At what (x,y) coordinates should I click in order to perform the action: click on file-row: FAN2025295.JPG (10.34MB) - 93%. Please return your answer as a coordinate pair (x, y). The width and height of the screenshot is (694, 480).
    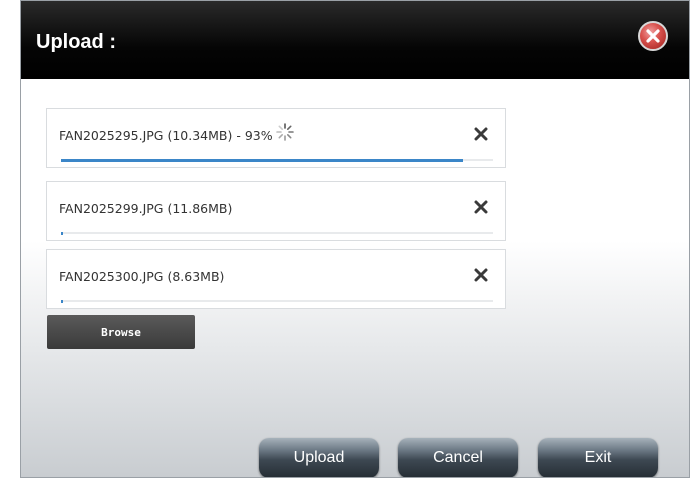
    Looking at the image, I should click on (276, 138).